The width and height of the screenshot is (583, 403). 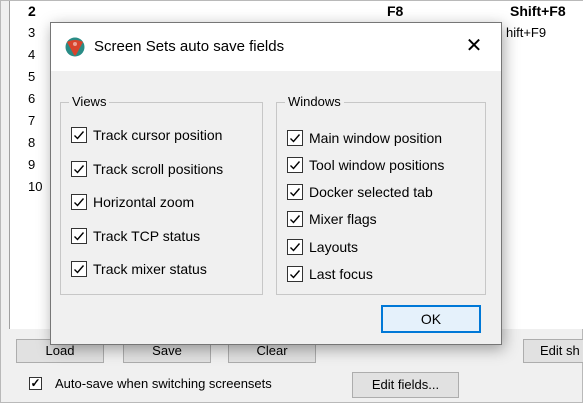 What do you see at coordinates (75, 47) in the screenshot?
I see `reaper-logo-icon` at bounding box center [75, 47].